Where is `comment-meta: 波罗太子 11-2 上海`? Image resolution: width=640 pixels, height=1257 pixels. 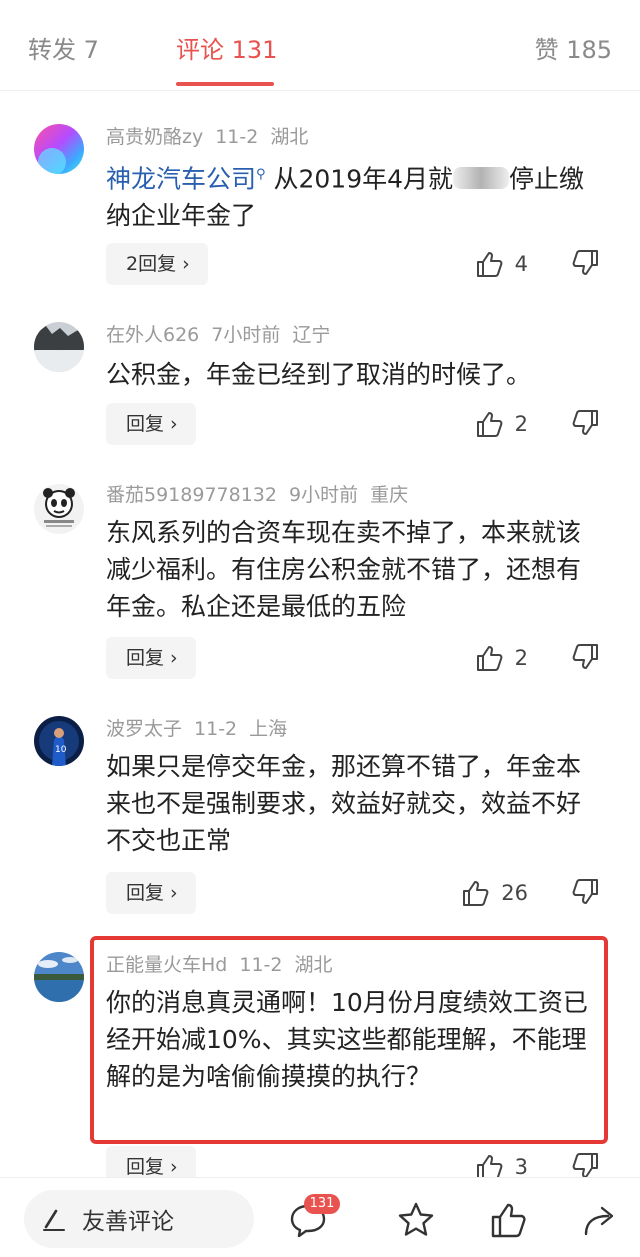 comment-meta: 波罗太子 11-2 上海 is located at coordinates (196, 729).